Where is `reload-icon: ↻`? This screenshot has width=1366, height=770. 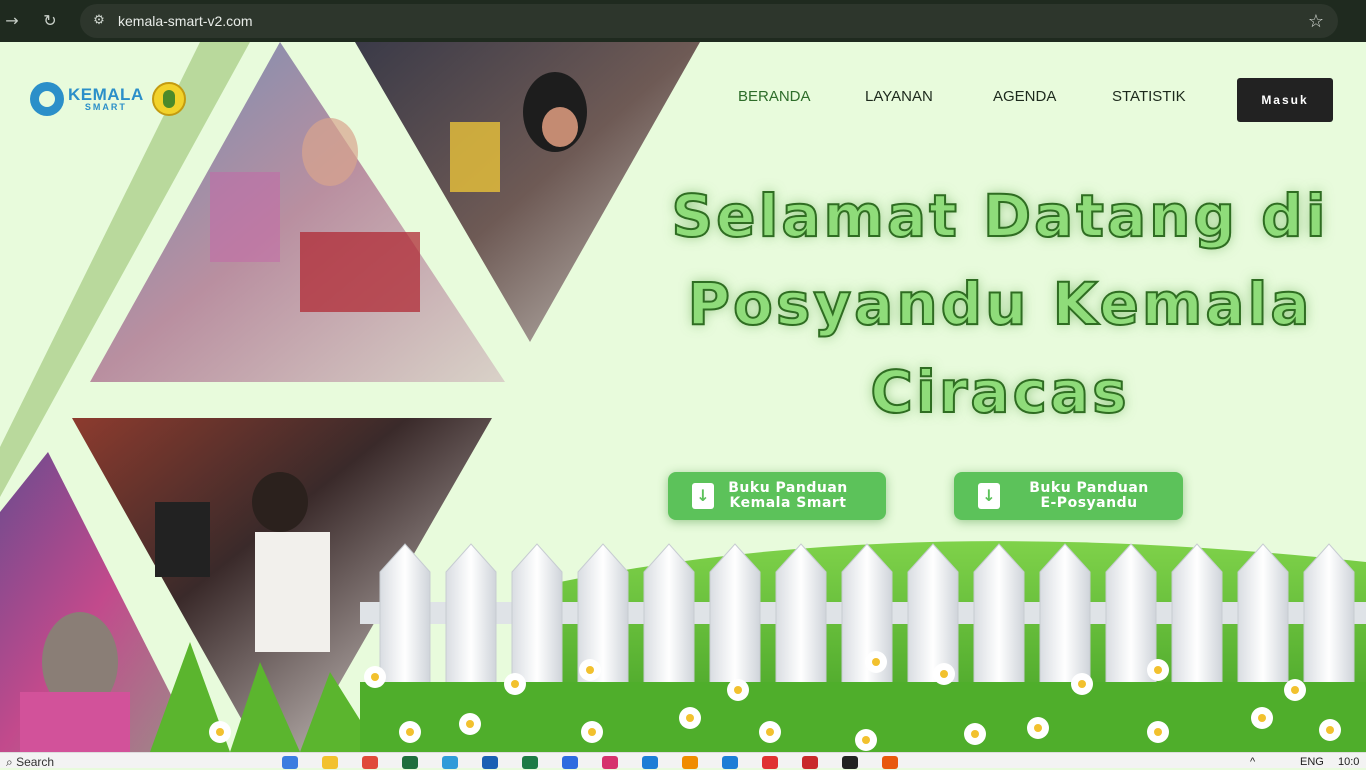 reload-icon: ↻ is located at coordinates (50, 21).